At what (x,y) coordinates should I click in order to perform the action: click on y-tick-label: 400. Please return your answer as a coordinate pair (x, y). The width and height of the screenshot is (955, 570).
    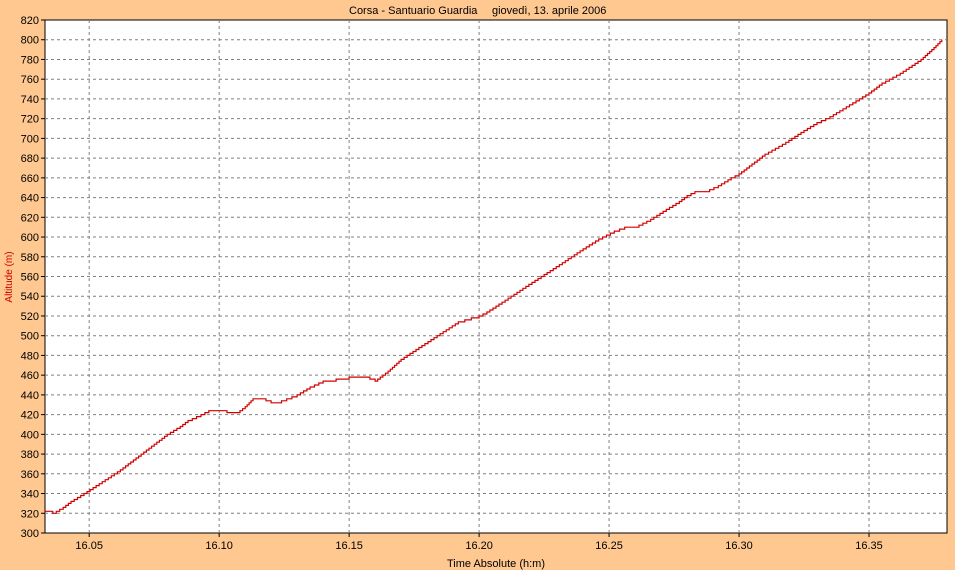
    Looking at the image, I should click on (30, 435).